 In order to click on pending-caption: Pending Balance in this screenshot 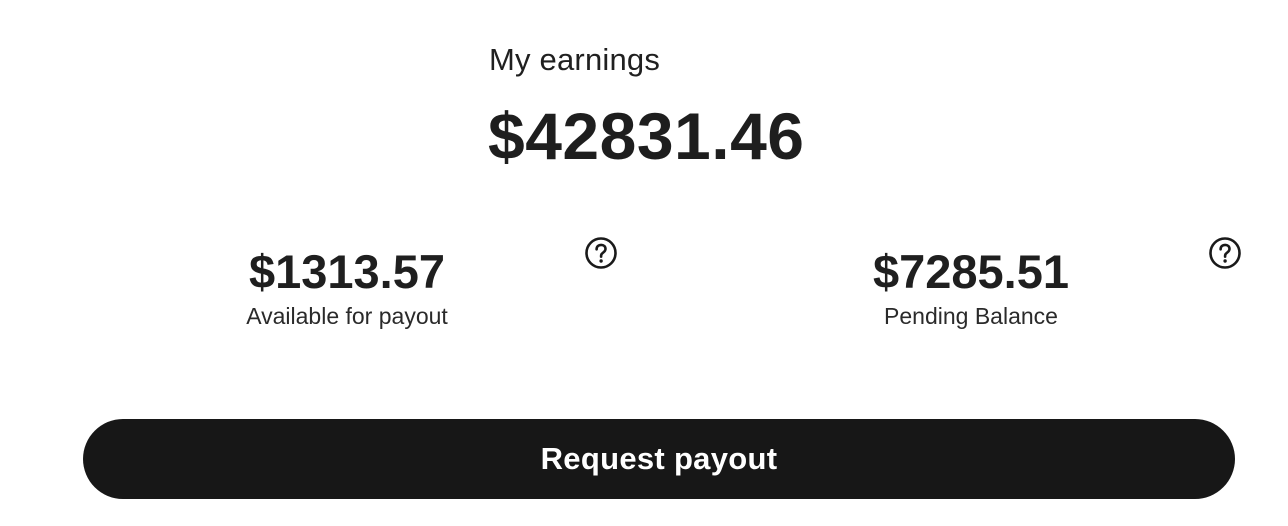, I will do `click(971, 316)`.